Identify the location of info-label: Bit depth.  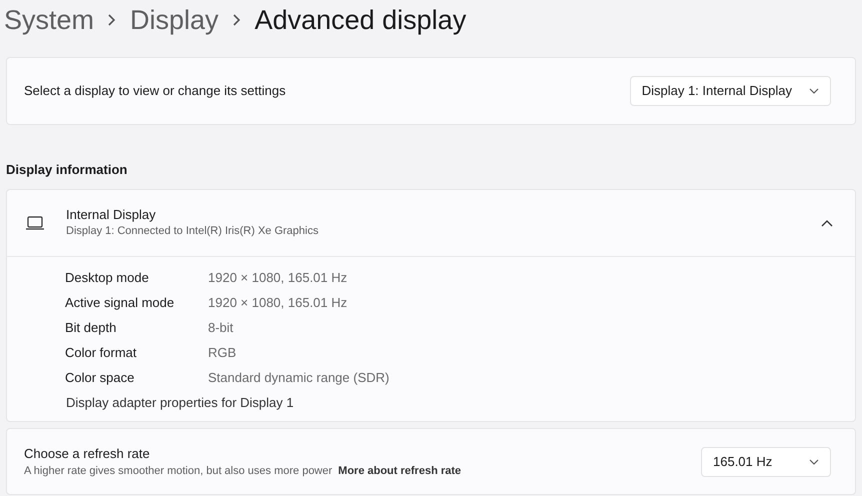
(91, 328).